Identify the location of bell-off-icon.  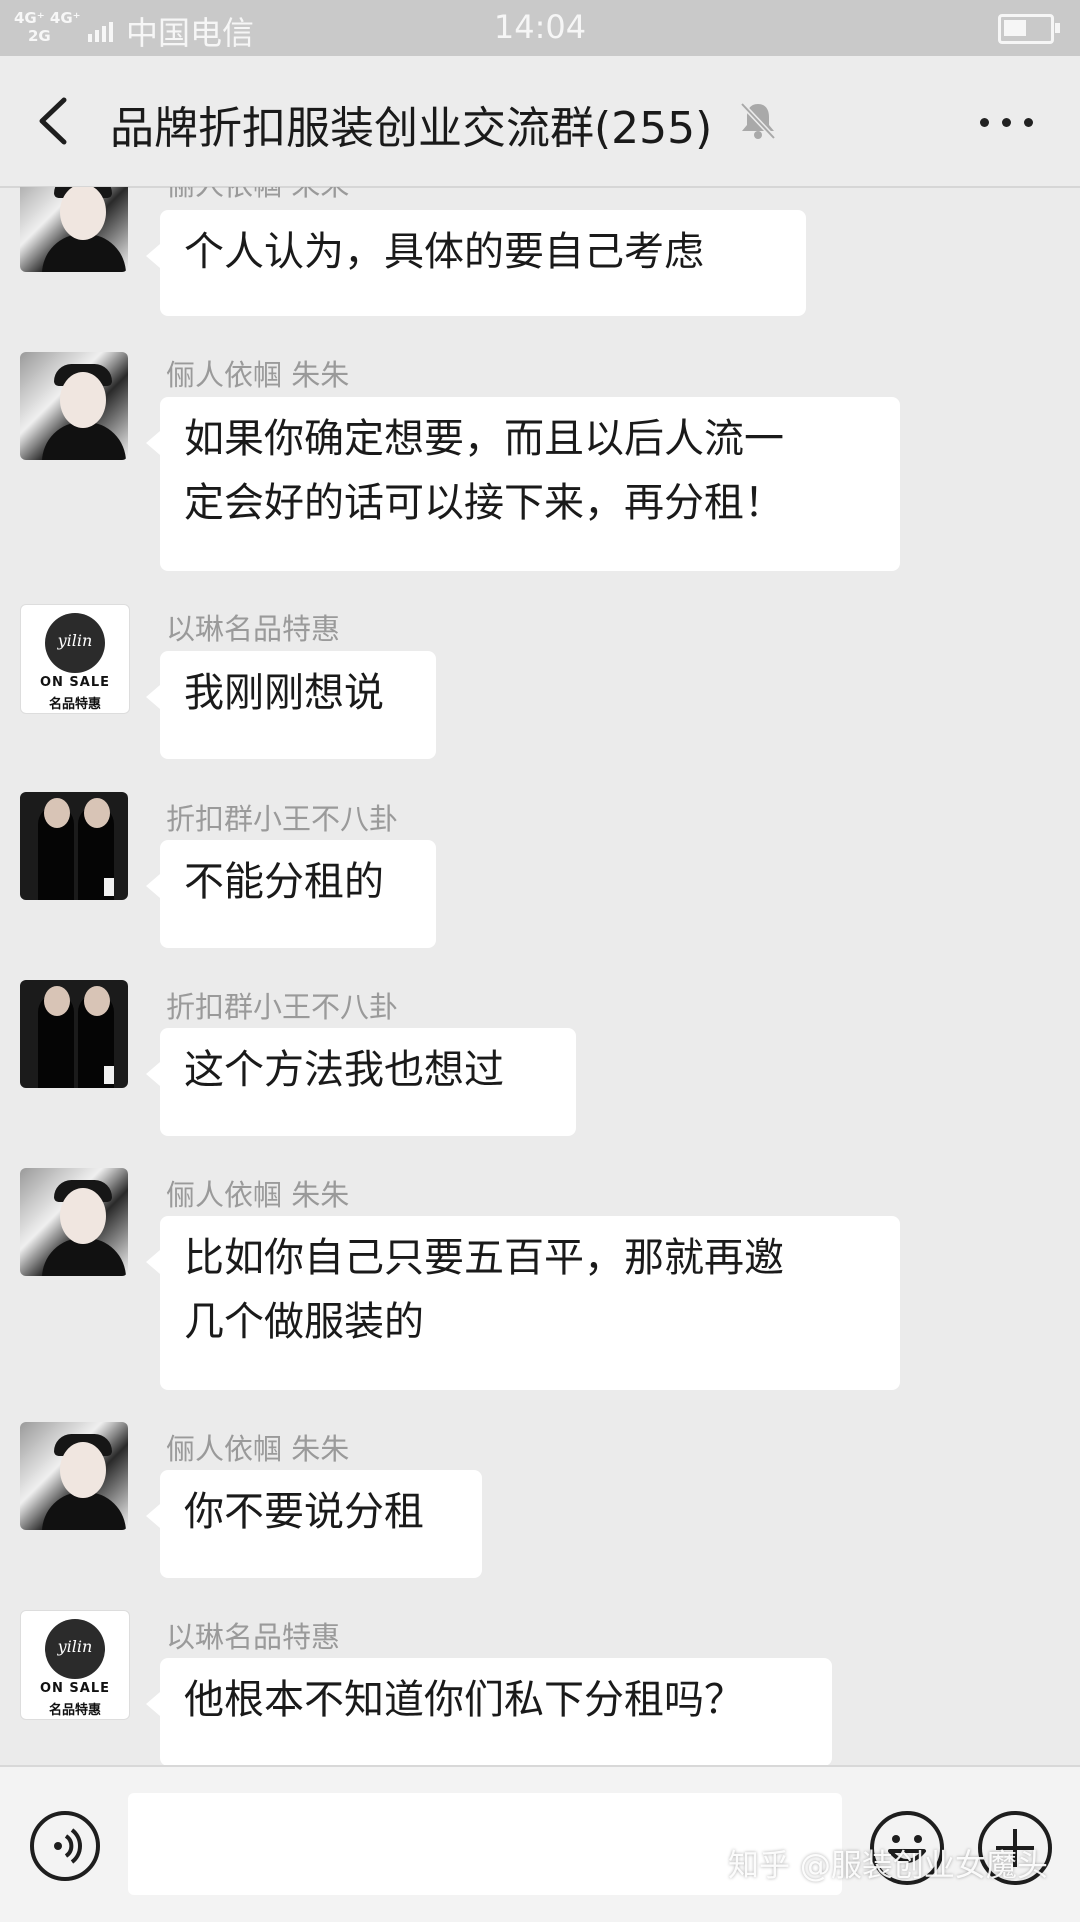
(758, 121).